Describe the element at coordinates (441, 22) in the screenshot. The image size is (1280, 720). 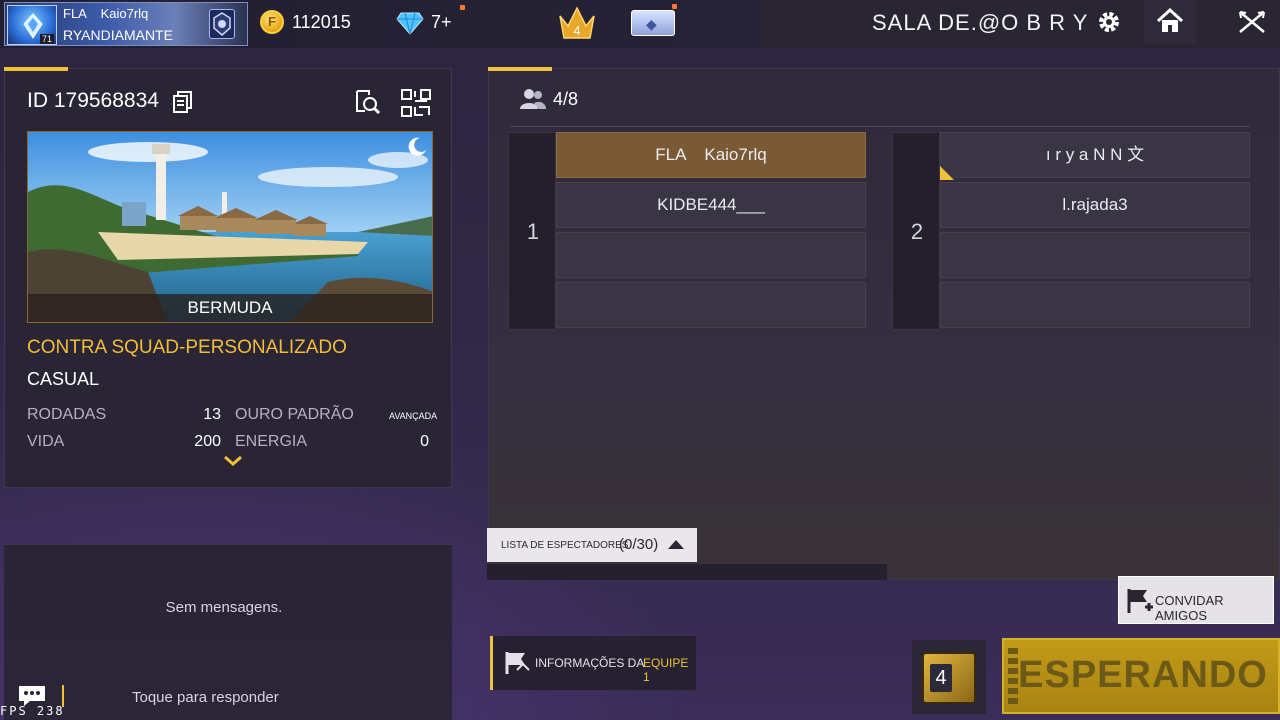
I see `diamond-balance: 7+` at that location.